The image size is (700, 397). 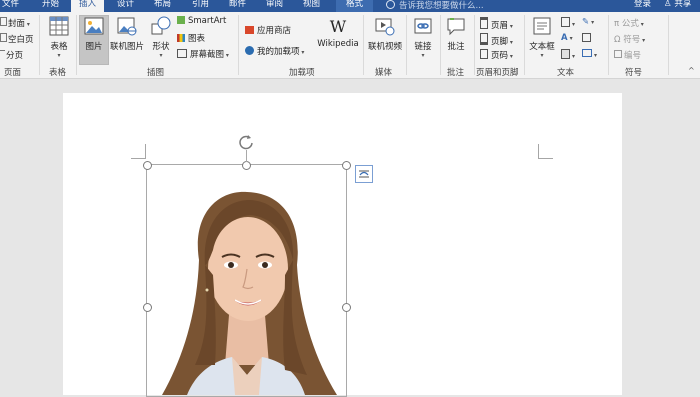 I want to click on footer-label: 页脚, so click(x=500, y=42).